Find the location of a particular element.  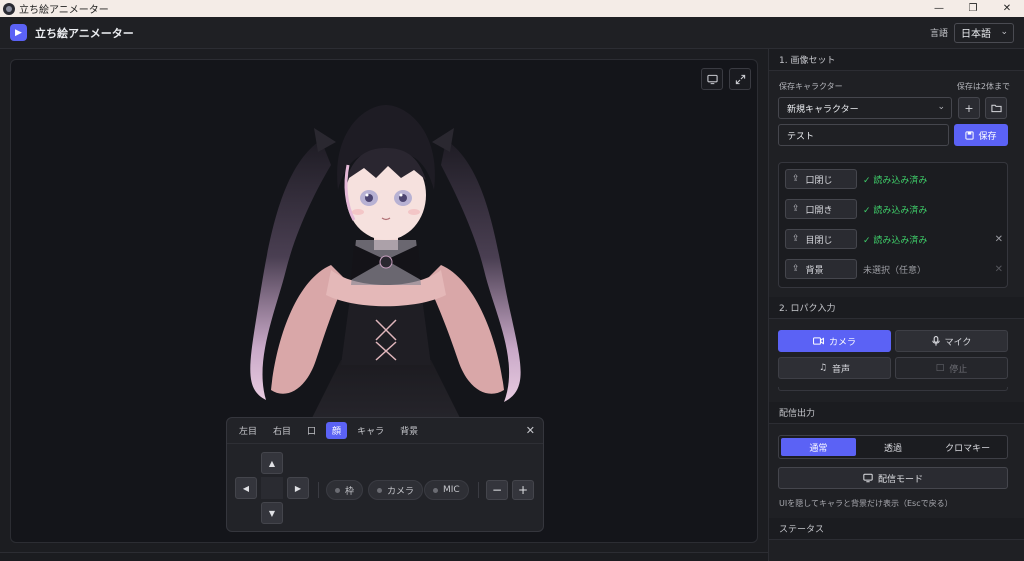

tab-background: 背景 is located at coordinates (409, 430).